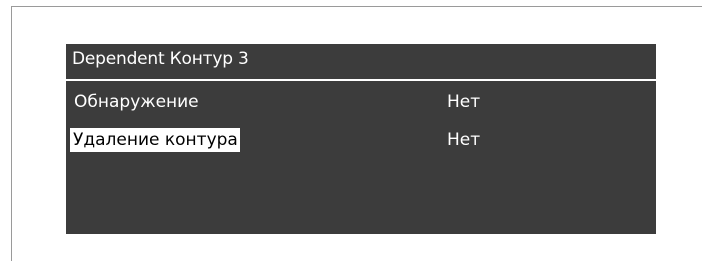 The height and width of the screenshot is (261, 702). I want to click on menu-item-remove-circuit: Удаление контура Нет, so click(361, 140).